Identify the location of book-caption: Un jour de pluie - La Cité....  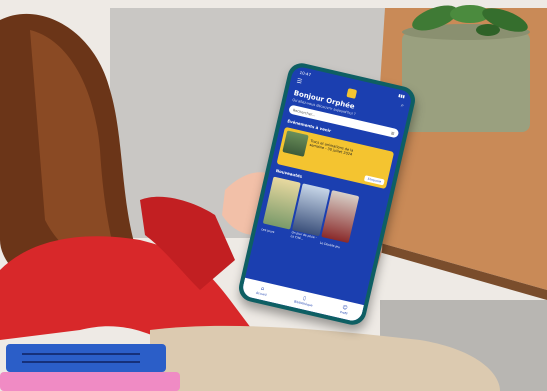
(304, 235).